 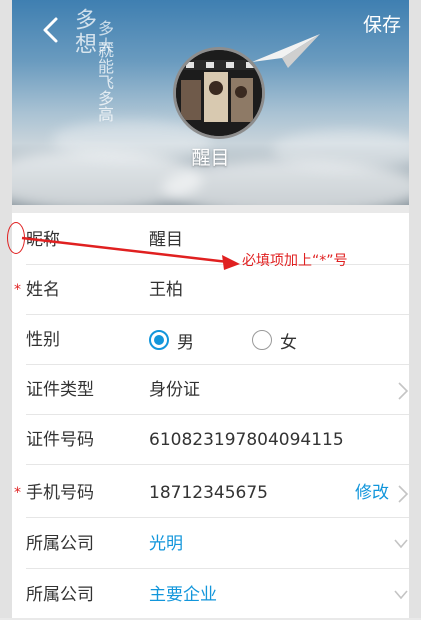 What do you see at coordinates (295, 261) in the screenshot?
I see `annotation-note: 必填项加上“*”号` at bounding box center [295, 261].